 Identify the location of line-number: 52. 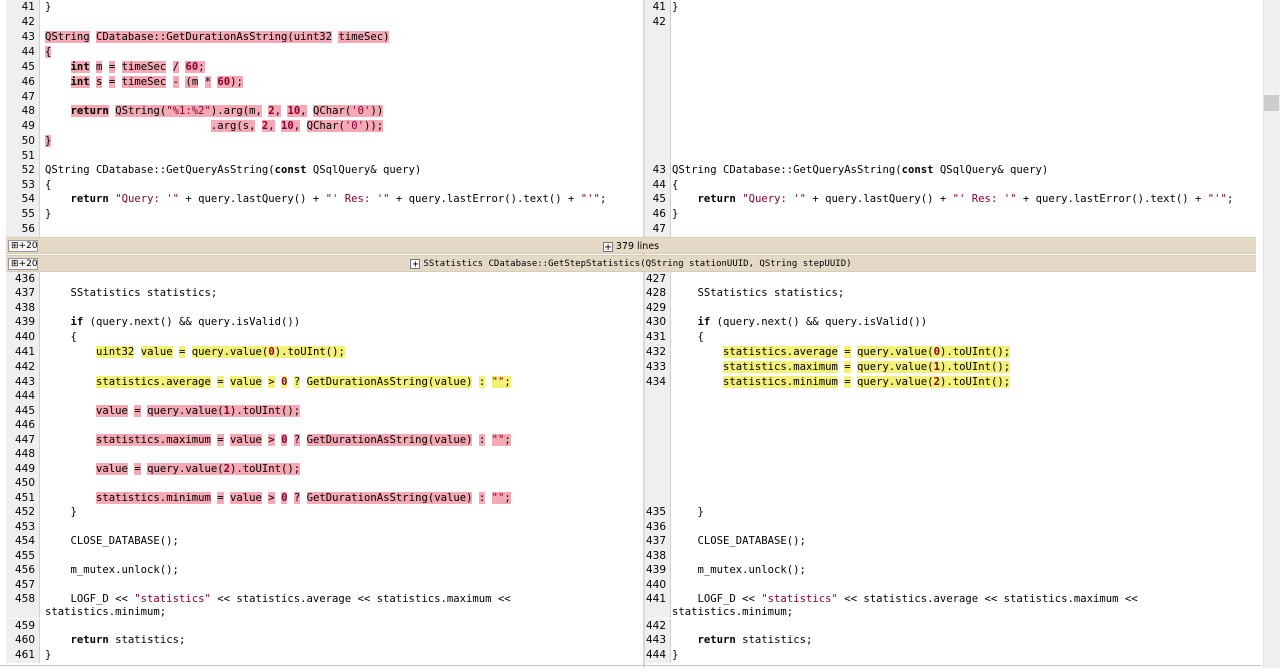
(23, 170).